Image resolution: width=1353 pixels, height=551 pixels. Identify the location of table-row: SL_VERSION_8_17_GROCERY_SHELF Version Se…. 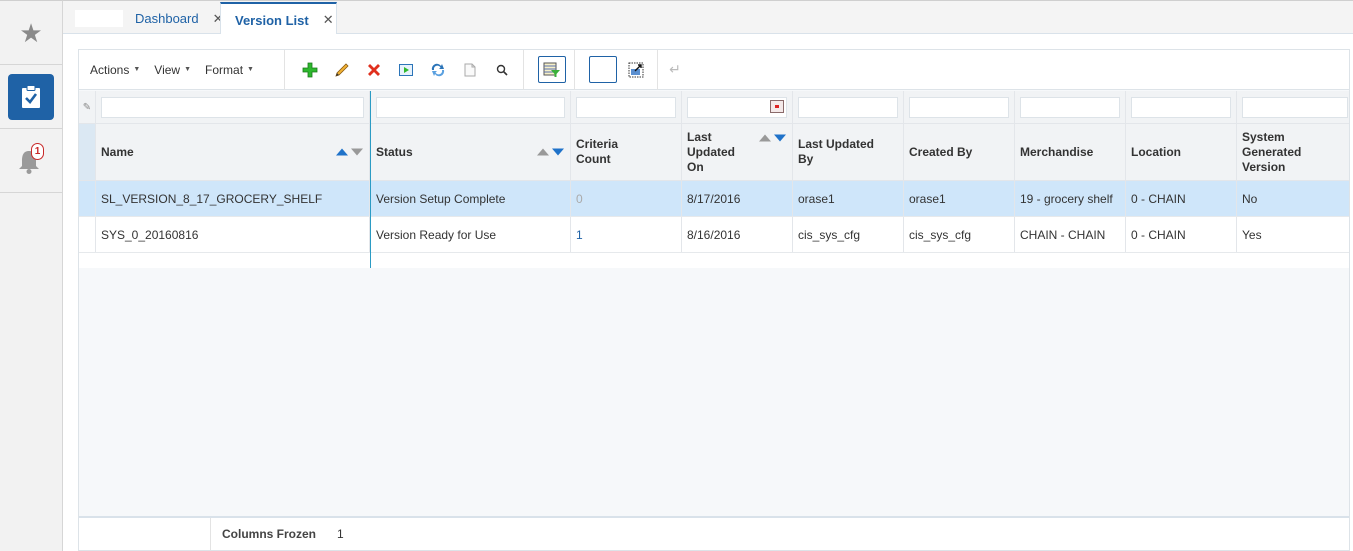
(714, 199).